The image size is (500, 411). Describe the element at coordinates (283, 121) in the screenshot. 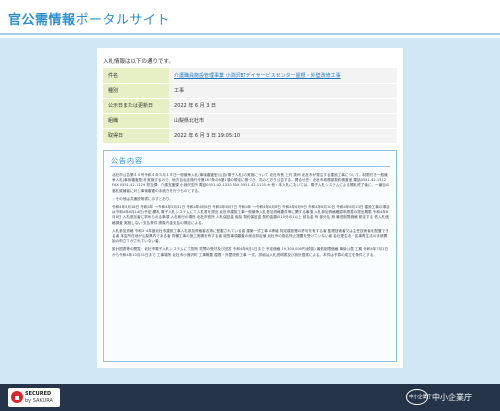

I see `row-value-organization: 山梨県北杜市` at that location.